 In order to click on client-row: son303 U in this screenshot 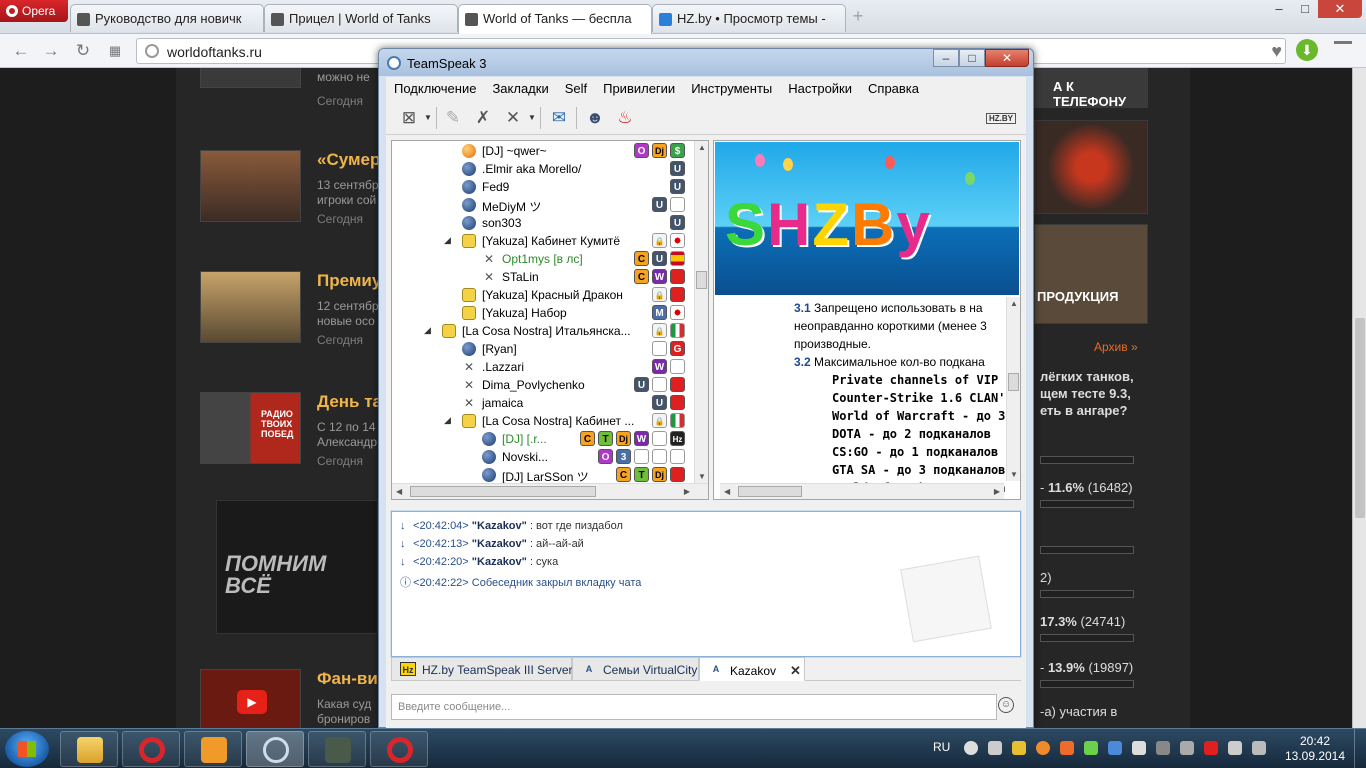, I will do `click(542, 223)`.